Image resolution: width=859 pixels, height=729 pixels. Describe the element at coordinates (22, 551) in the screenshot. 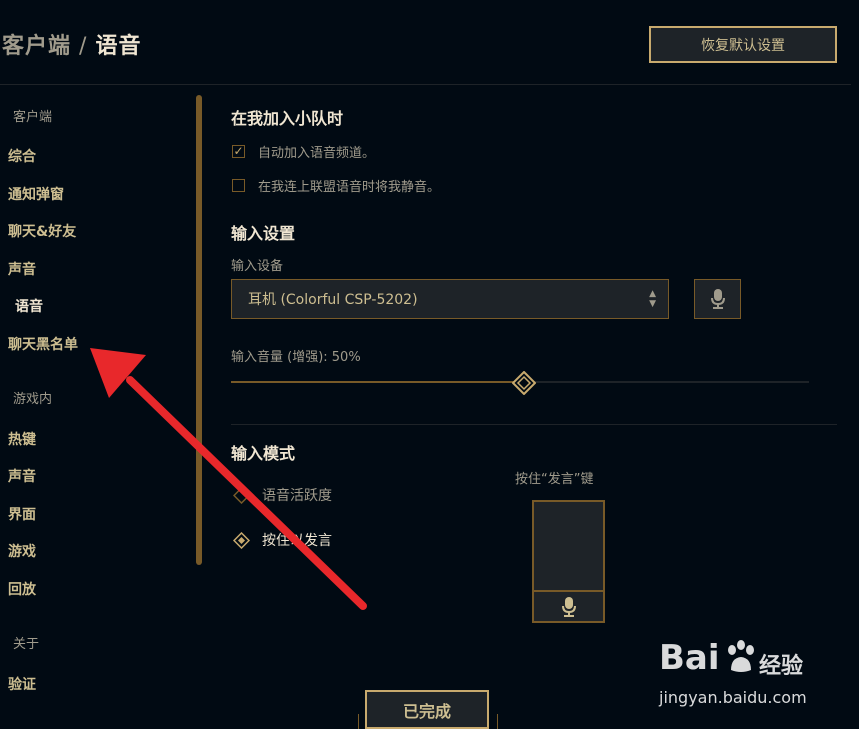

I see `sidebar-item-game: 游戏` at that location.